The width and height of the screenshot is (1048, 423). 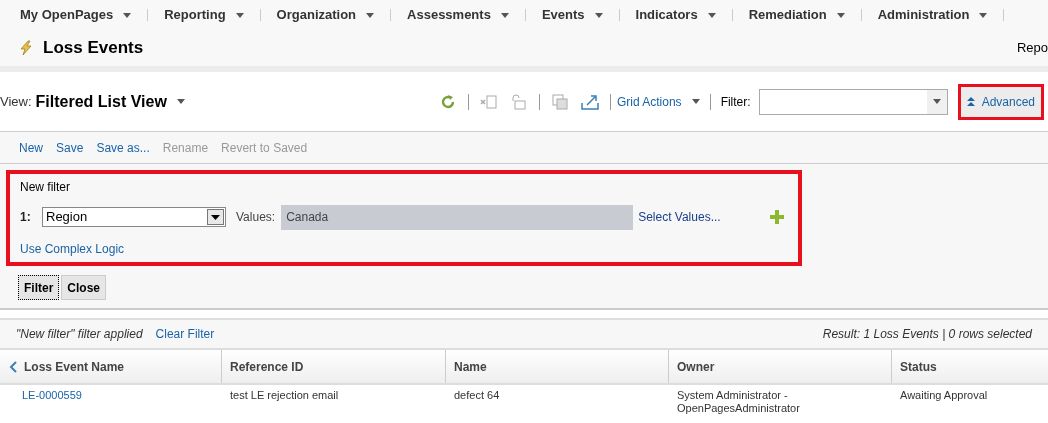 I want to click on table-cell-text: Awaiting Approval, so click(x=944, y=396).